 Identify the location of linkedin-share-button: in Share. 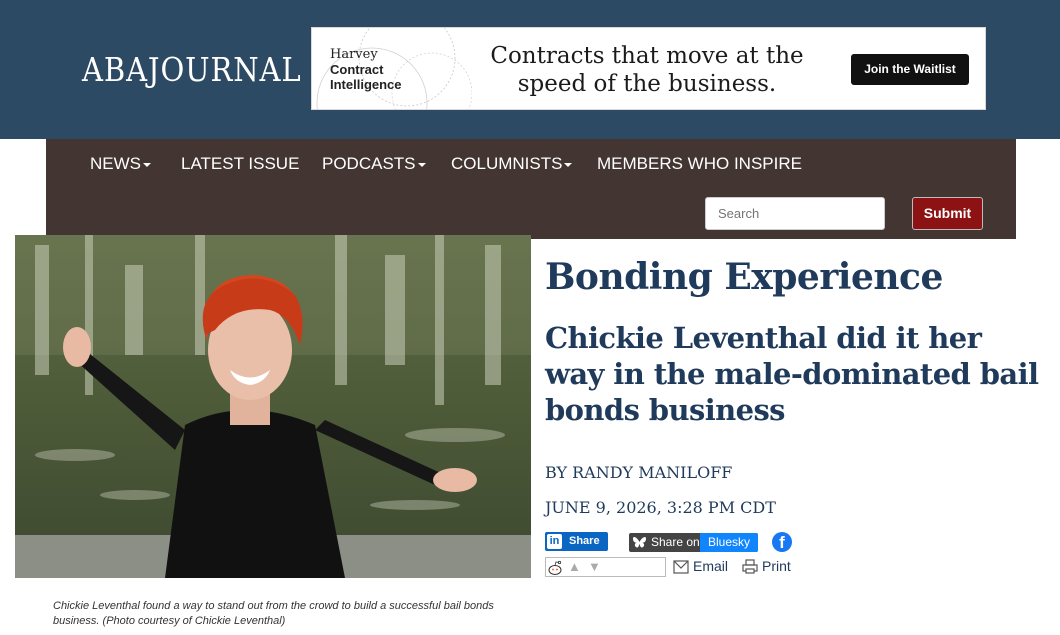
(576, 541).